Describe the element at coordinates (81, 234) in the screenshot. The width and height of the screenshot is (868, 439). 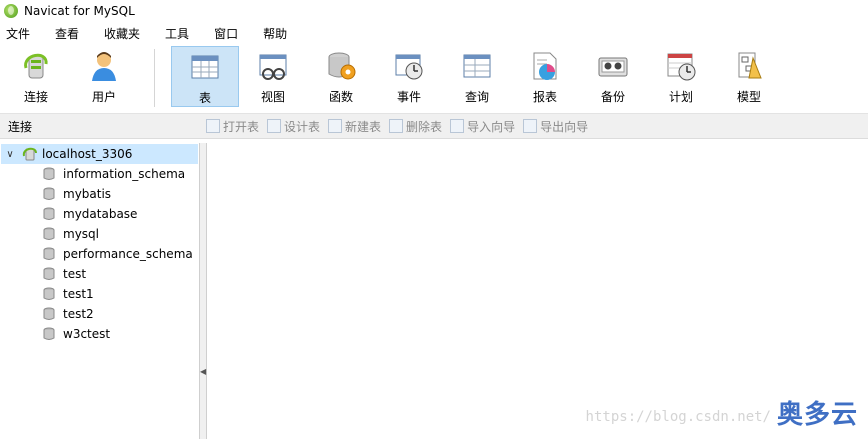
I see `database-name: mysql` at that location.